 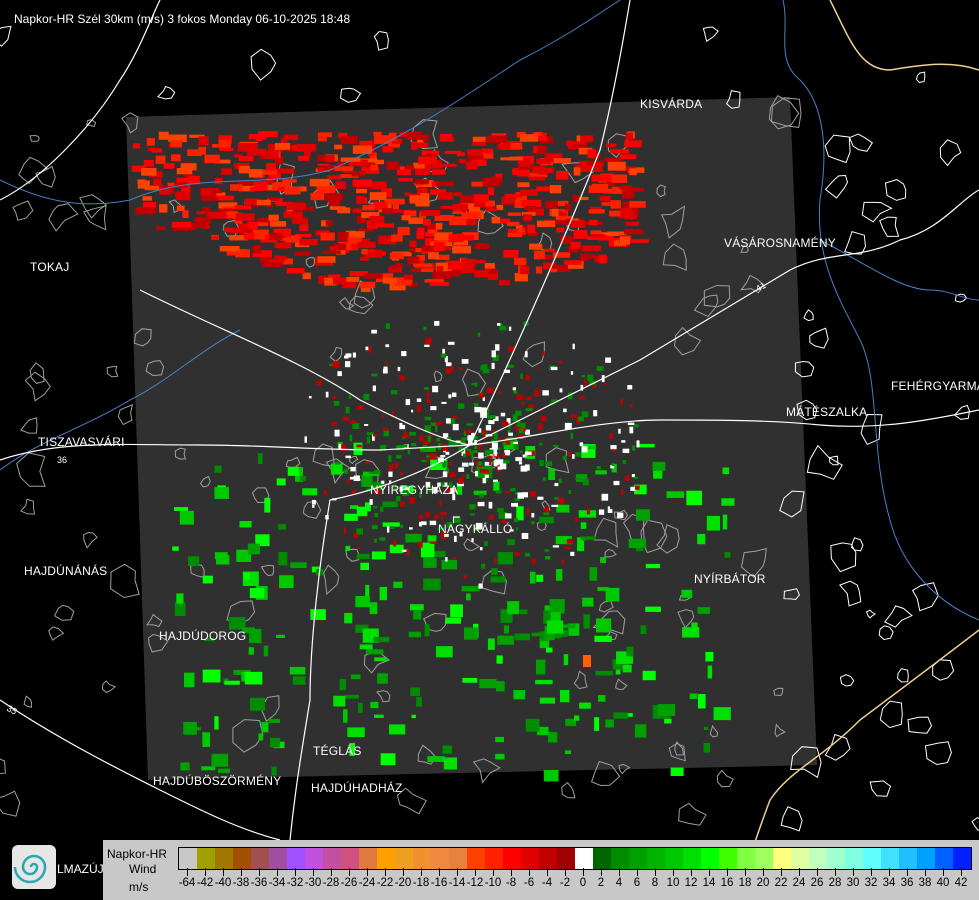 What do you see at coordinates (139, 887) in the screenshot?
I see `legend-unit: m/s` at bounding box center [139, 887].